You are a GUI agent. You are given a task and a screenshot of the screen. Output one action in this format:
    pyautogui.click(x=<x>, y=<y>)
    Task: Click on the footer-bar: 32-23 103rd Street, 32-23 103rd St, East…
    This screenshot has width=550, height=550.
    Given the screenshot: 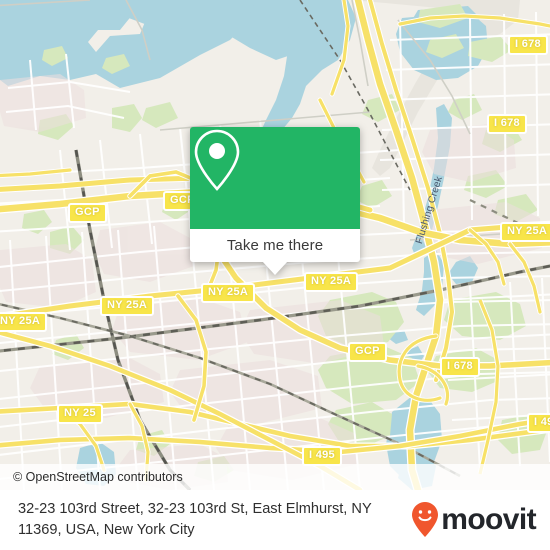 What is the action you would take?
    pyautogui.click(x=275, y=520)
    